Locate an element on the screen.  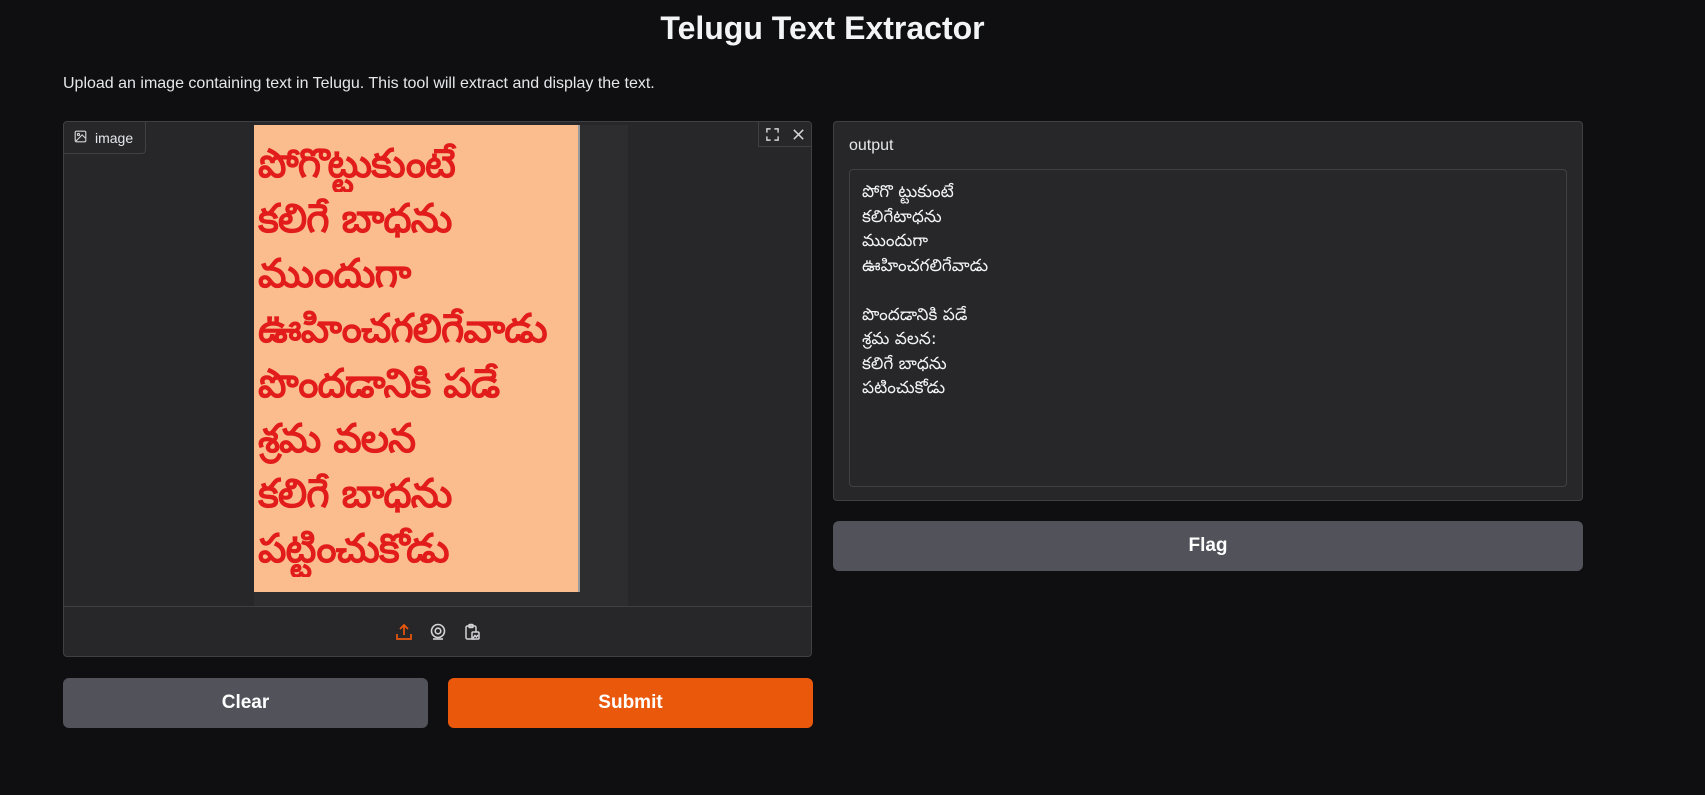
image-source-bar is located at coordinates (437, 631).